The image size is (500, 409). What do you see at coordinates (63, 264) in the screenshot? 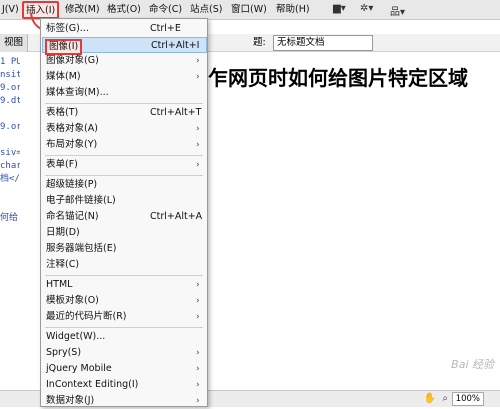
I see `menu-item-label: 注释(C)` at bounding box center [63, 264].